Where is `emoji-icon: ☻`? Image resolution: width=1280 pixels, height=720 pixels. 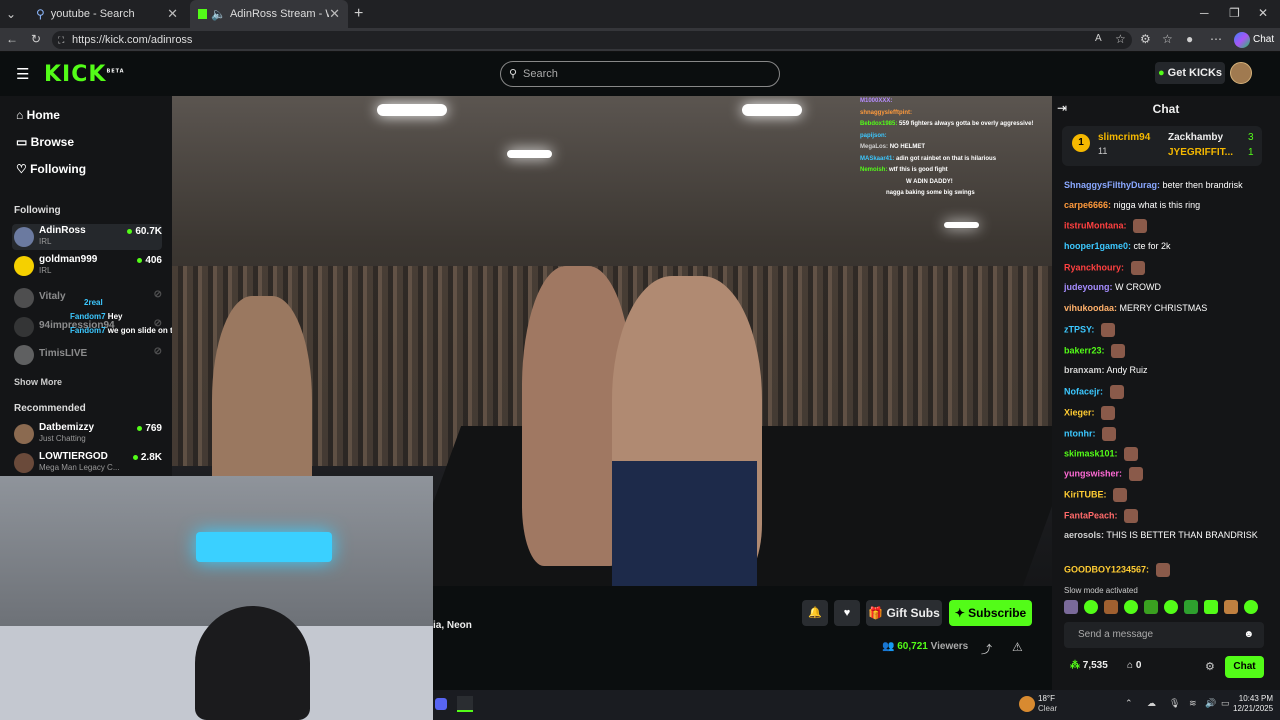
emoji-icon: ☻ is located at coordinates (1248, 635).